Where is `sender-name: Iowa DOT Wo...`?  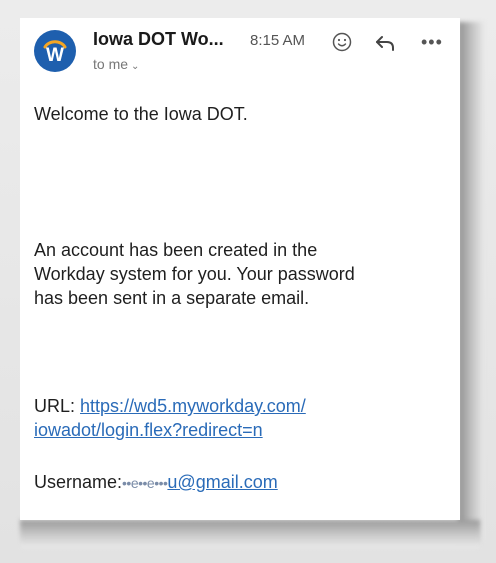 sender-name: Iowa DOT Wo... is located at coordinates (158, 39).